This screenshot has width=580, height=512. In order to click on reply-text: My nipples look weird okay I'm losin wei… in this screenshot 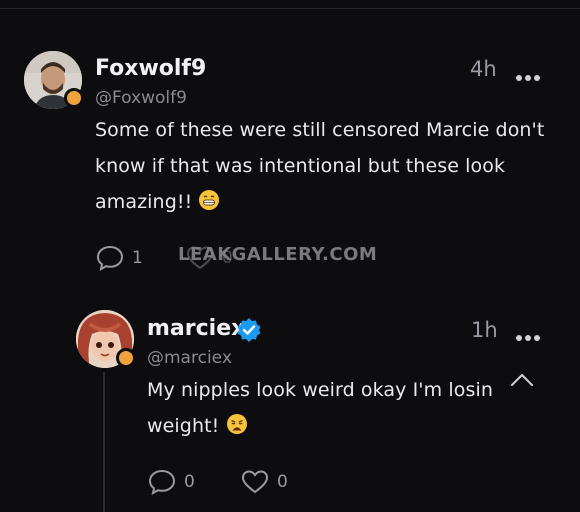, I will do `click(327, 408)`.